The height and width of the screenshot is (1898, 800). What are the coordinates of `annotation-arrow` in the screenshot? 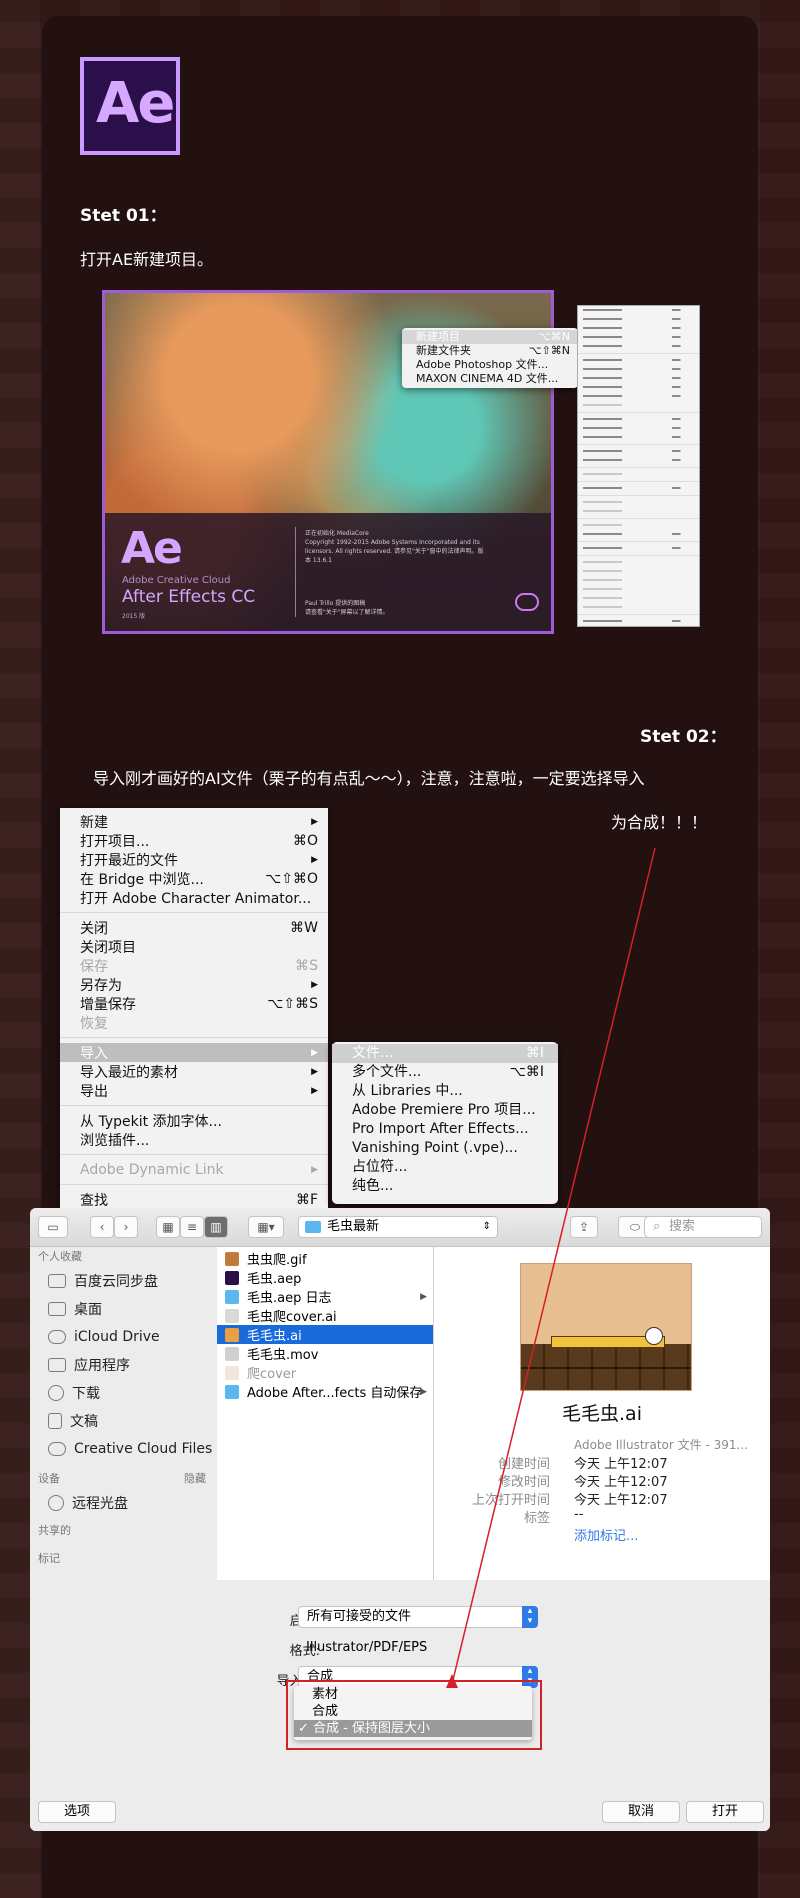 It's located at (551, 1267).